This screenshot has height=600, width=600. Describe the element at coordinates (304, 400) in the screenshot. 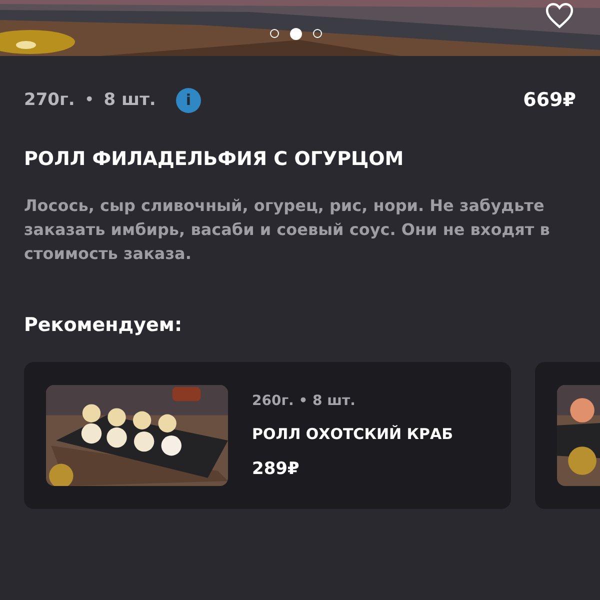

I see `weight-count-text: 260г. • 8 шт.` at that location.